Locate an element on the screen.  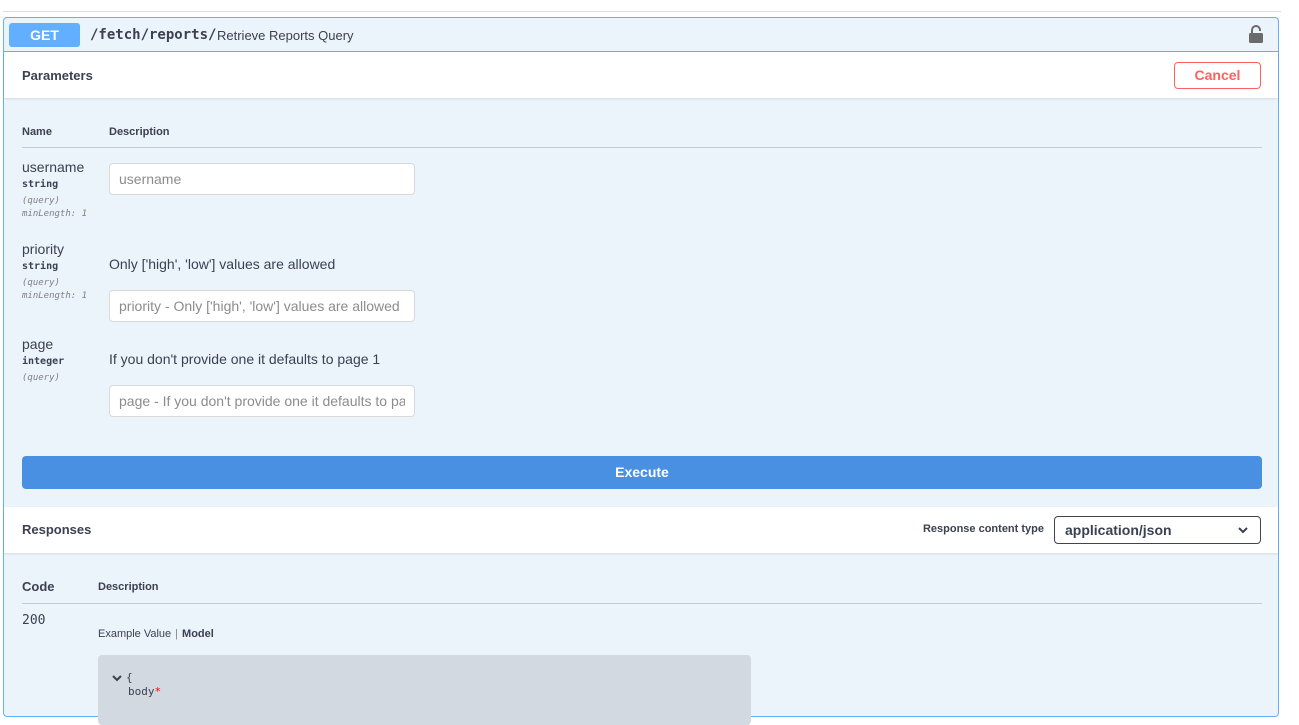
response-content-type-select: application/json is located at coordinates (1157, 530).